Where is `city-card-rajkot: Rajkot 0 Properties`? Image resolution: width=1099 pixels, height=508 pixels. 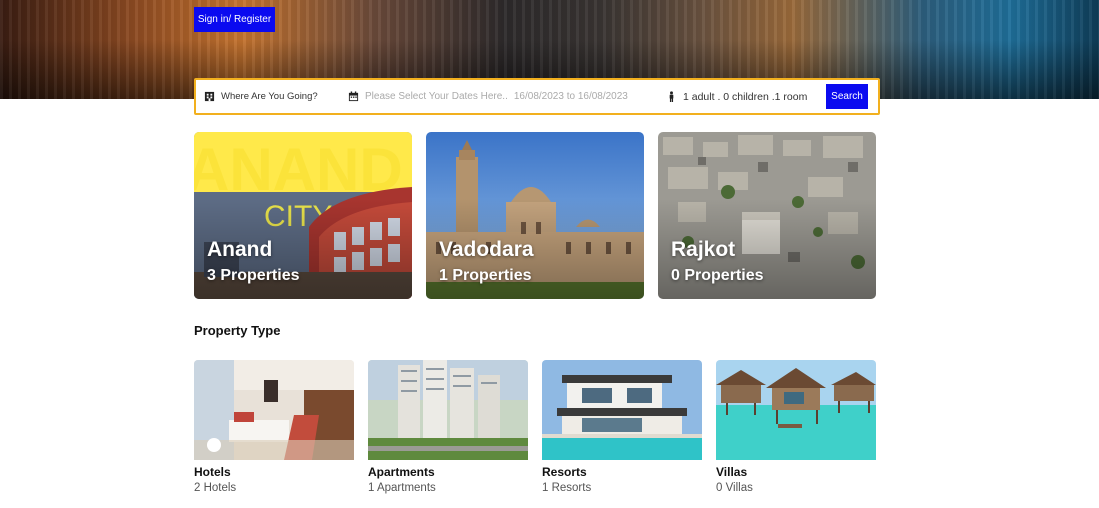
city-card-rajkot: Rajkot 0 Properties is located at coordinates (767, 215).